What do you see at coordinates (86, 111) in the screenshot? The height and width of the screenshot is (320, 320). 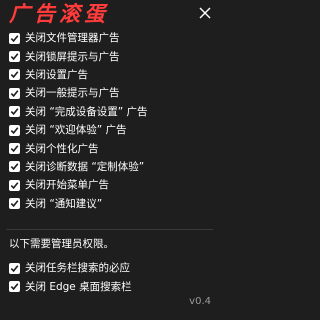 I see `option-label: 关闭 “完成设备设置” 广告` at bounding box center [86, 111].